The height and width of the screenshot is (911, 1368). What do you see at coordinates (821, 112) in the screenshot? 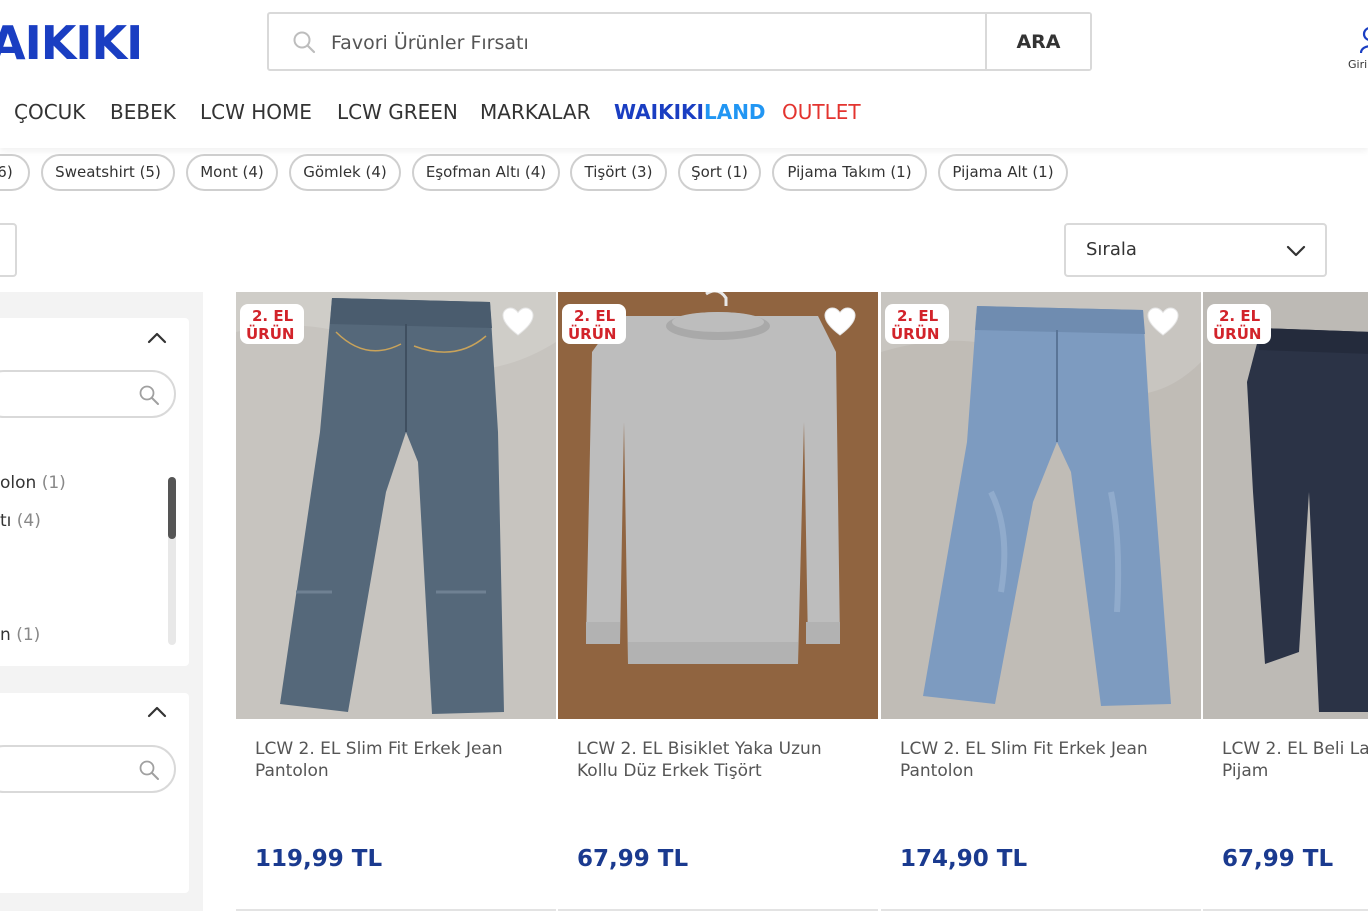
I see `nav-item-outlet: OUTLET` at bounding box center [821, 112].